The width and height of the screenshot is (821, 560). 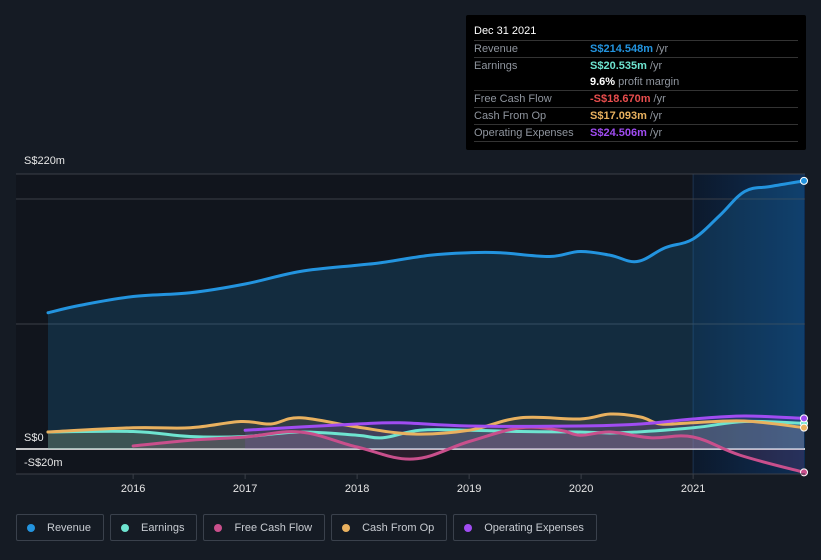 I want to click on x-tick-label: 2020, so click(x=581, y=489).